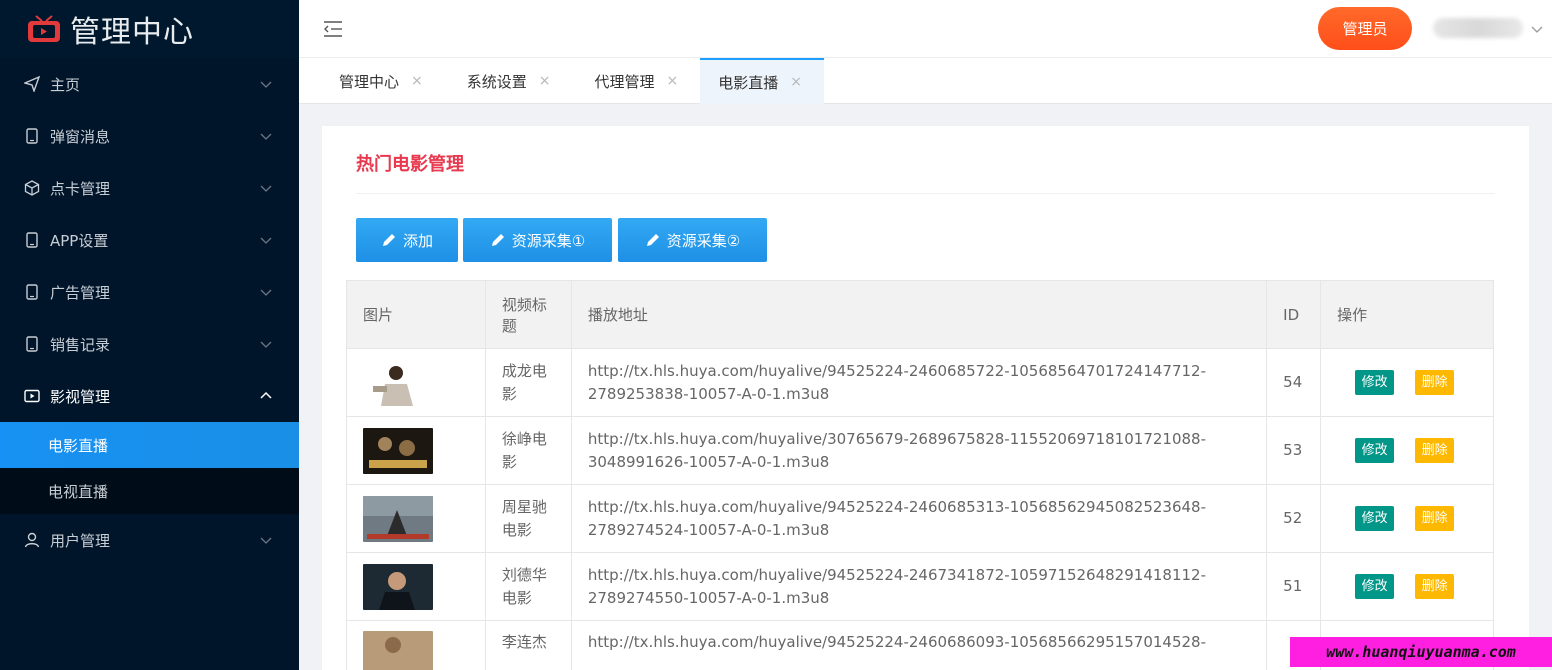  What do you see at coordinates (32, 540) in the screenshot?
I see `user-icon` at bounding box center [32, 540].